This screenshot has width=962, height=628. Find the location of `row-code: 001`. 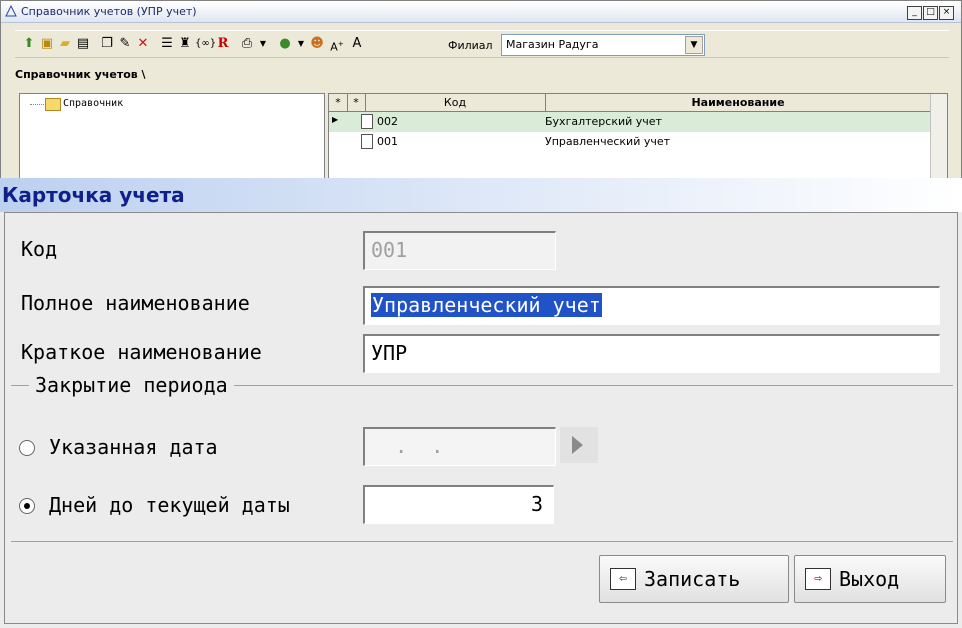

row-code: 001 is located at coordinates (387, 141).